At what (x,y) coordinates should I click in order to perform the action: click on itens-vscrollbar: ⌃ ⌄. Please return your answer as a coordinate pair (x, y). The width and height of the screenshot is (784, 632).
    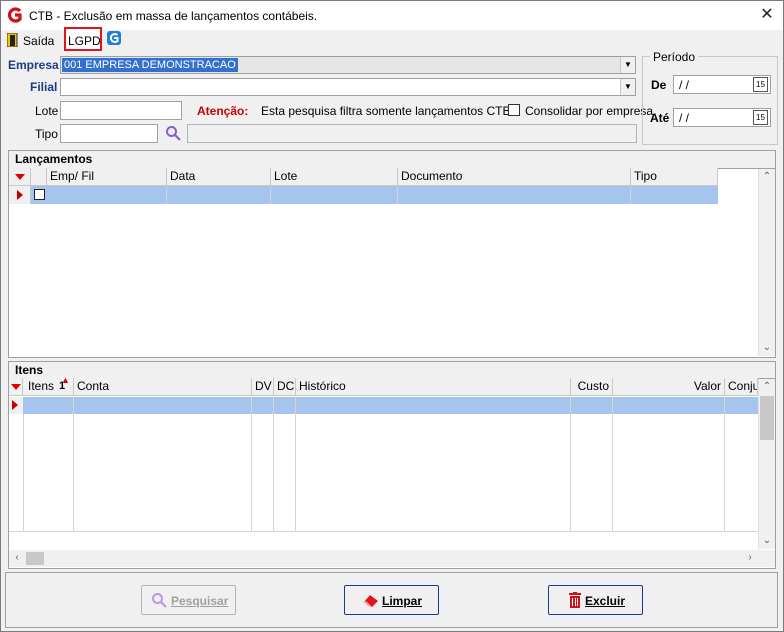
    Looking at the image, I should click on (766, 464).